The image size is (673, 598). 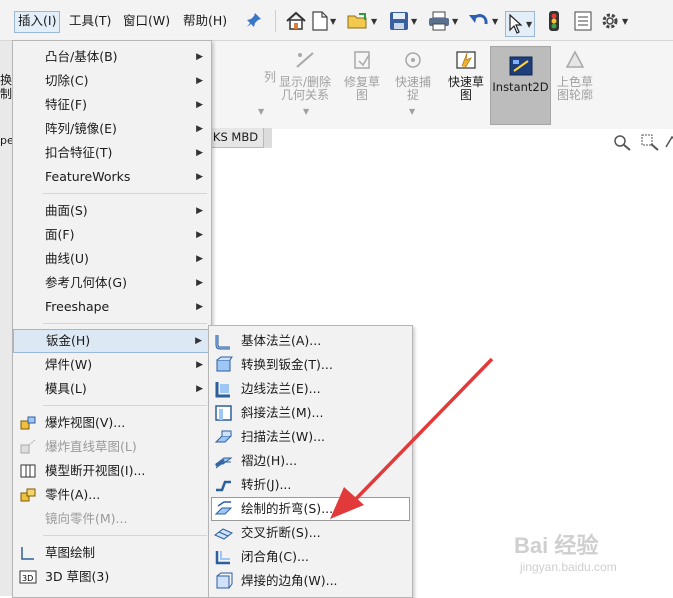 I want to click on save-button: ▼, so click(x=403, y=21).